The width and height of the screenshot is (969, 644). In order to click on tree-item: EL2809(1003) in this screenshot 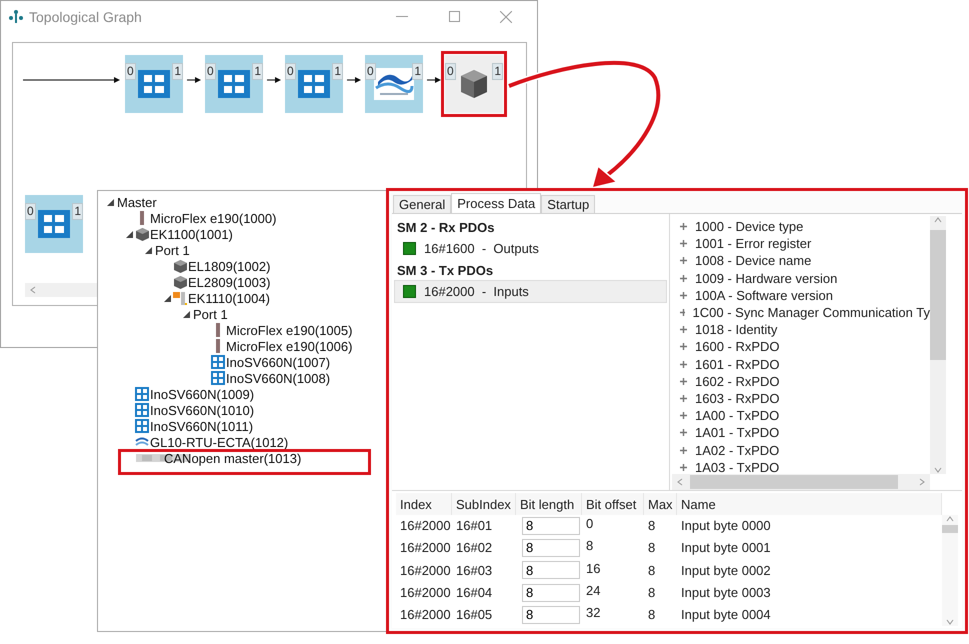, I will do `click(228, 282)`.